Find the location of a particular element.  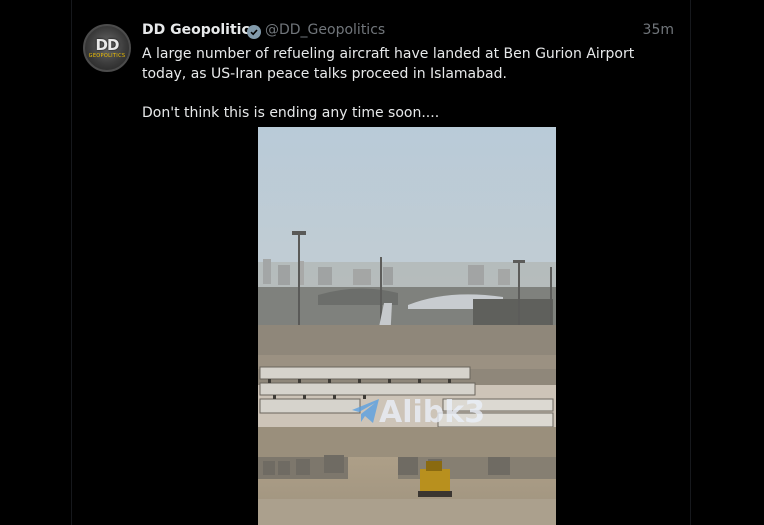

telegram-icon is located at coordinates (365, 411).